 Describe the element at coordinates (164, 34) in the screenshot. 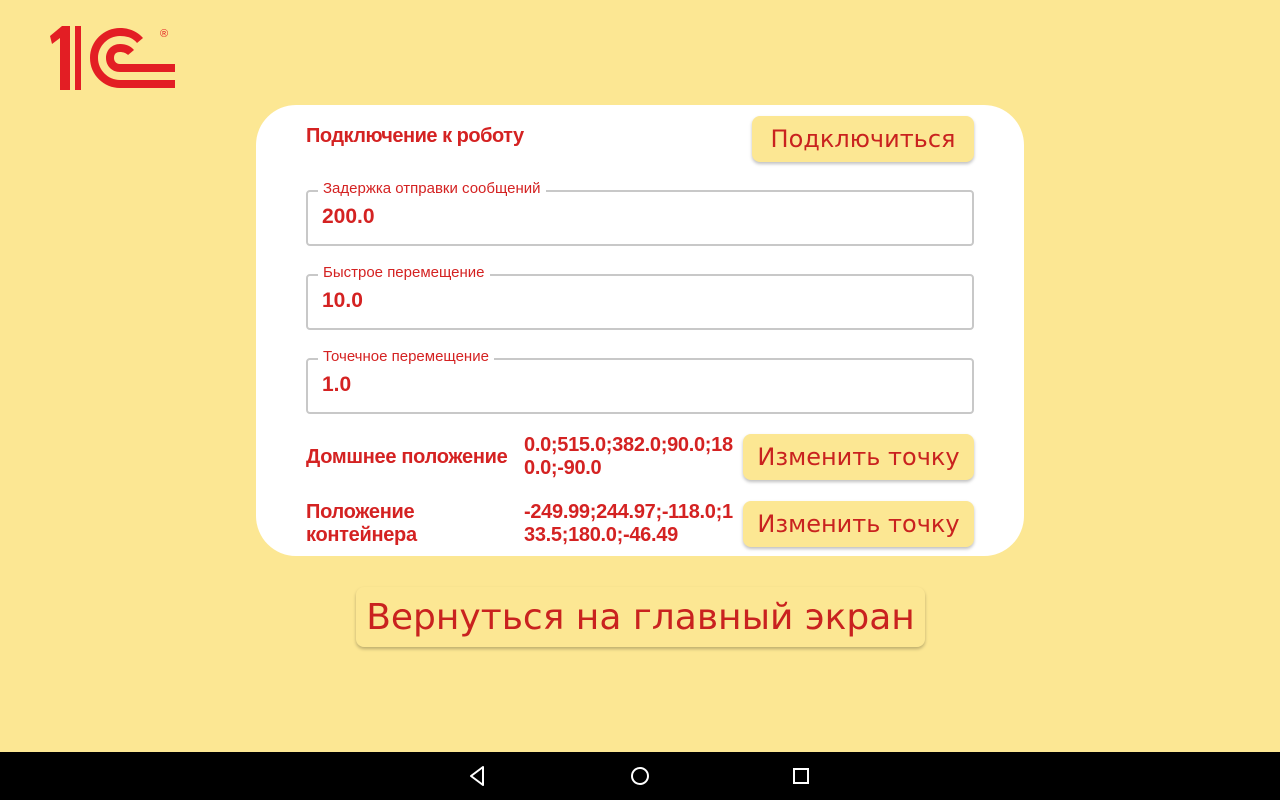

I see `registered-mark: ®` at that location.